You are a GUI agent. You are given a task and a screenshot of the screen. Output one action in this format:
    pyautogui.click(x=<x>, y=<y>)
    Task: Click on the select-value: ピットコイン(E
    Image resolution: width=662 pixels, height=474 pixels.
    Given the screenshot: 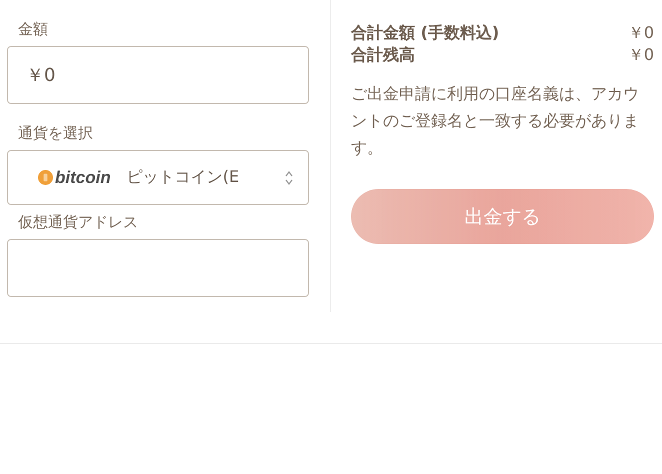 What is the action you would take?
    pyautogui.click(x=183, y=177)
    